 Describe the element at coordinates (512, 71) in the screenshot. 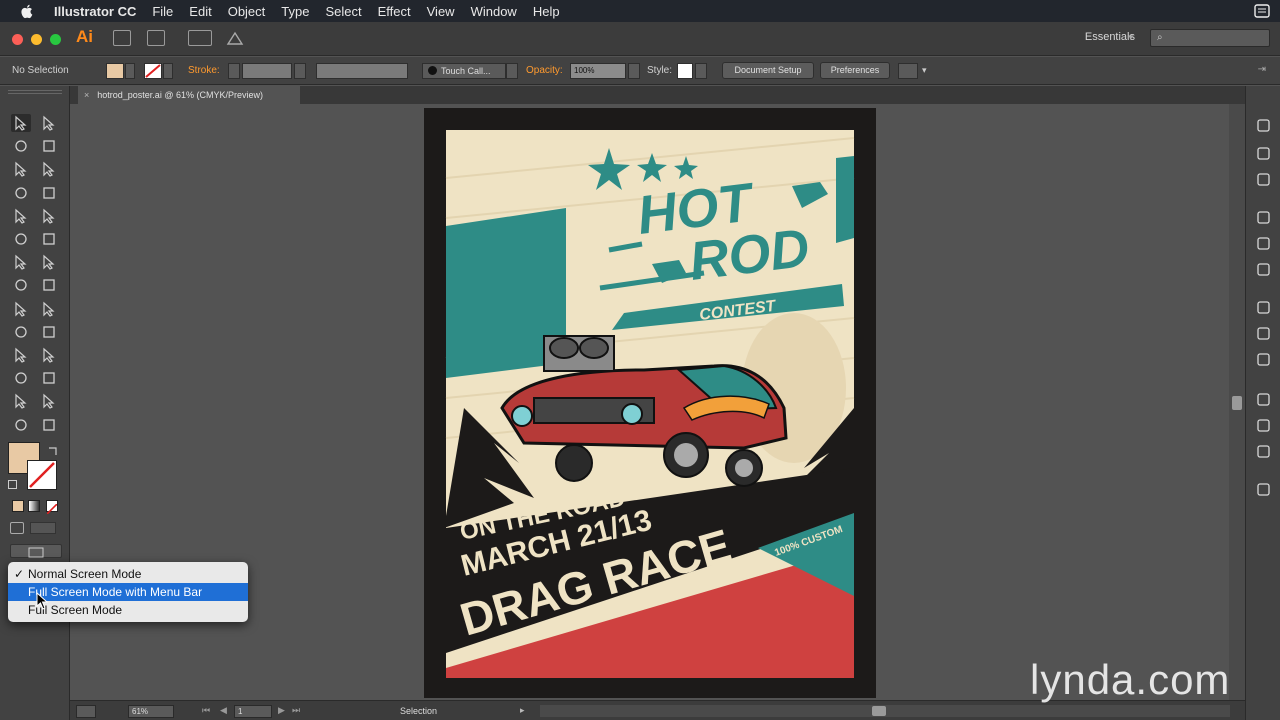

I see `brush-dropdown-chevron-icon` at that location.